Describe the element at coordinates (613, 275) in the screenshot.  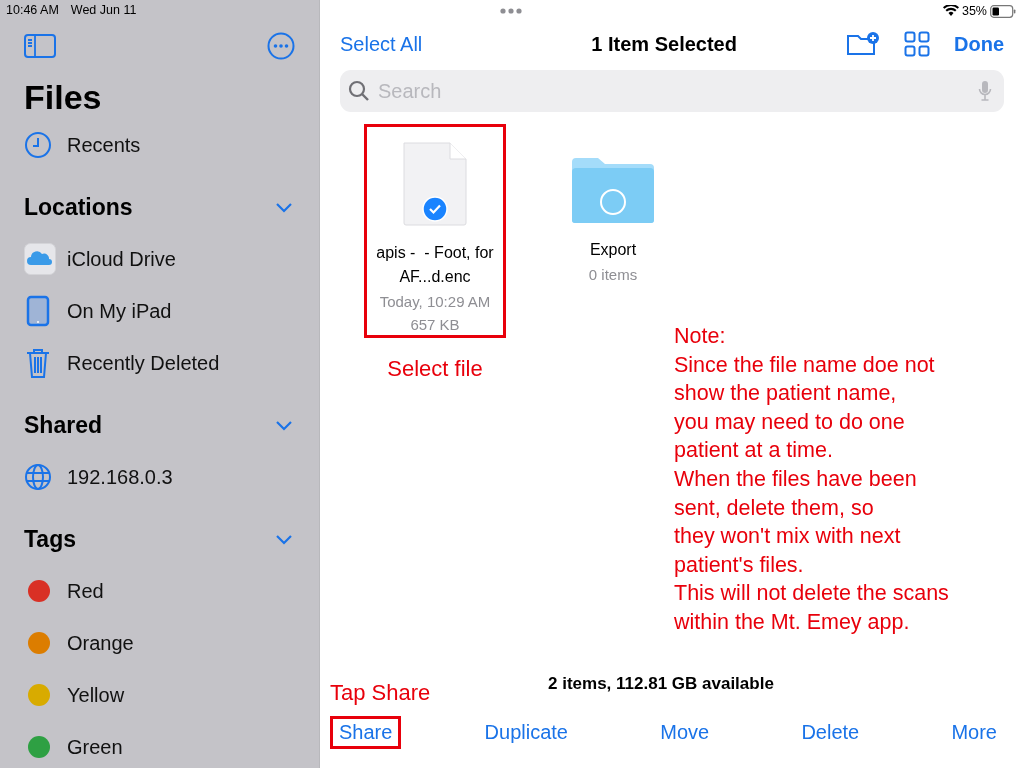
I see `item-count: 0 items` at that location.